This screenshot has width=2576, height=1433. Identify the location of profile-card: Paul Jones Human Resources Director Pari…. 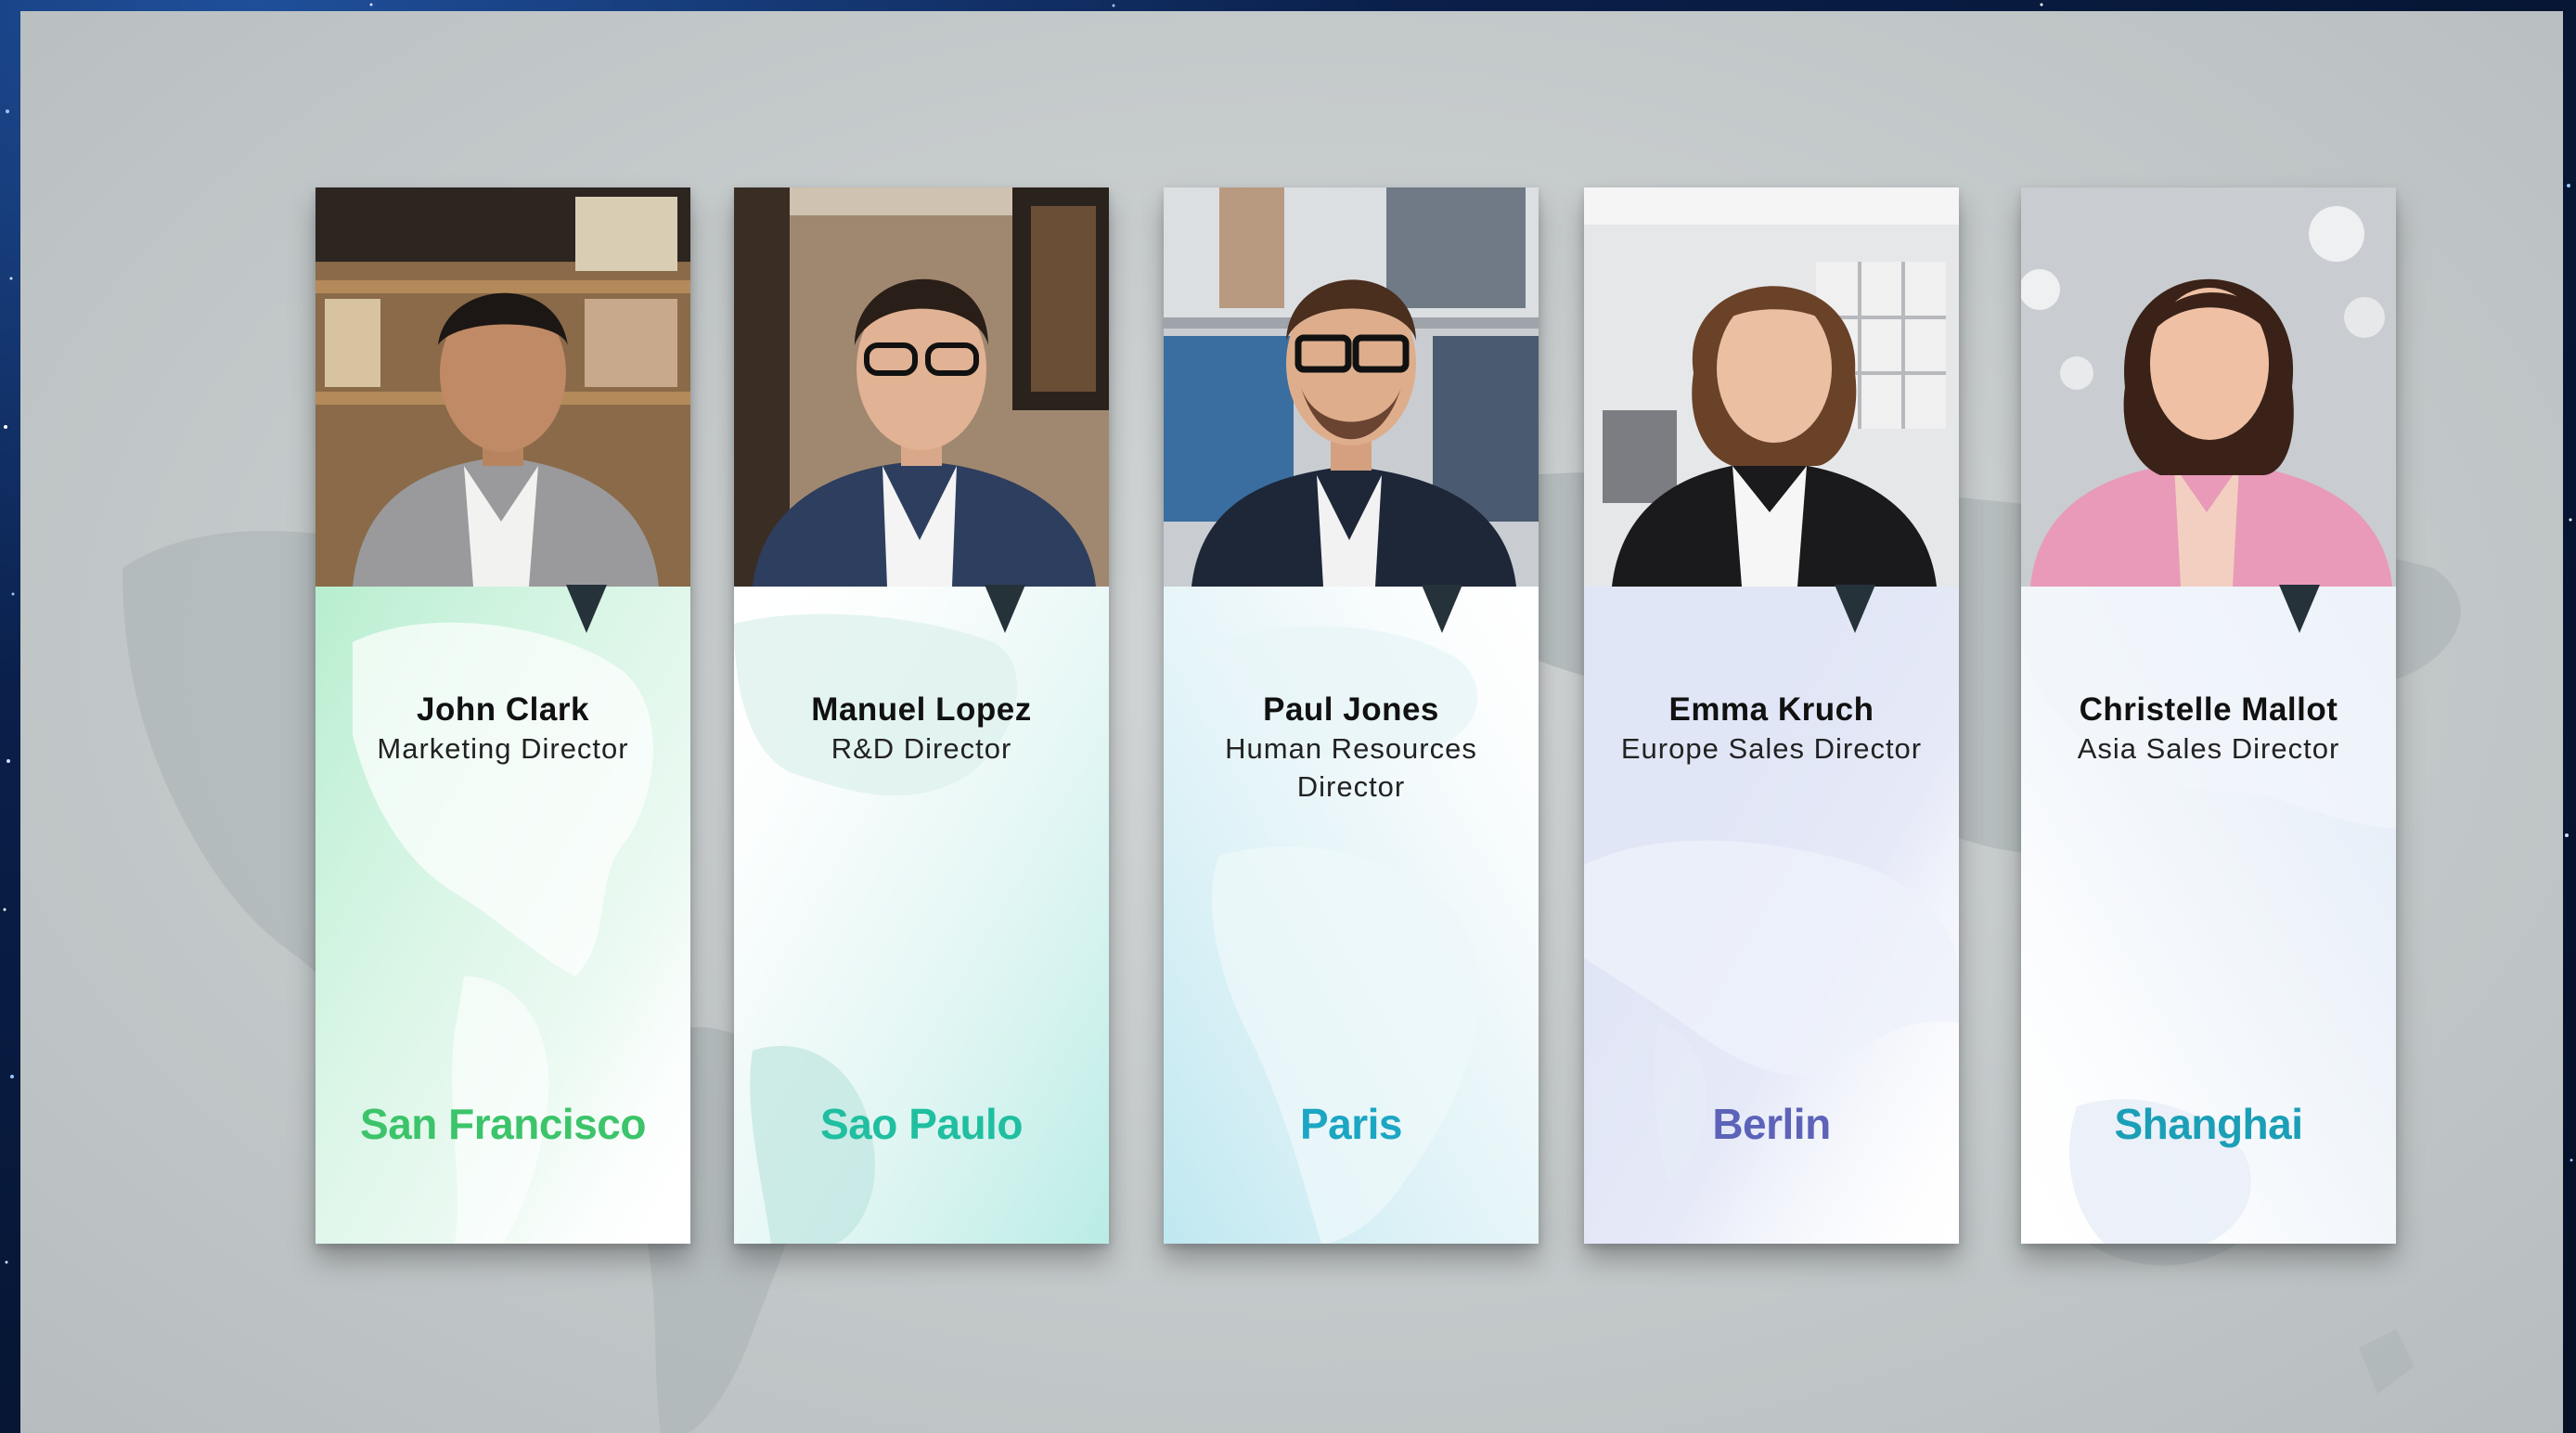
(1351, 715).